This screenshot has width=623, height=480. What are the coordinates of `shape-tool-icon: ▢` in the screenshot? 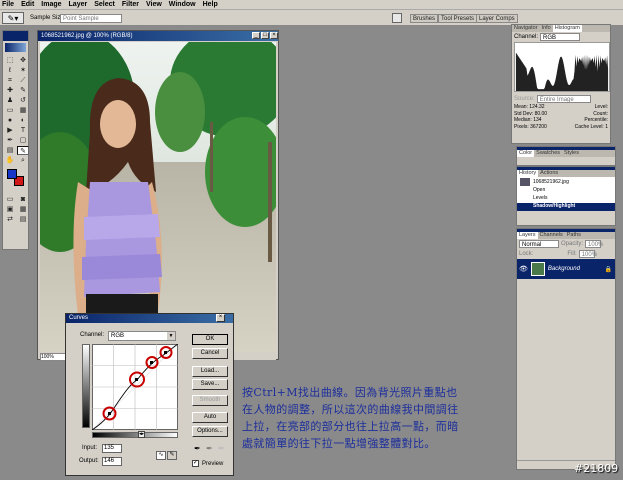 It's located at (23, 140).